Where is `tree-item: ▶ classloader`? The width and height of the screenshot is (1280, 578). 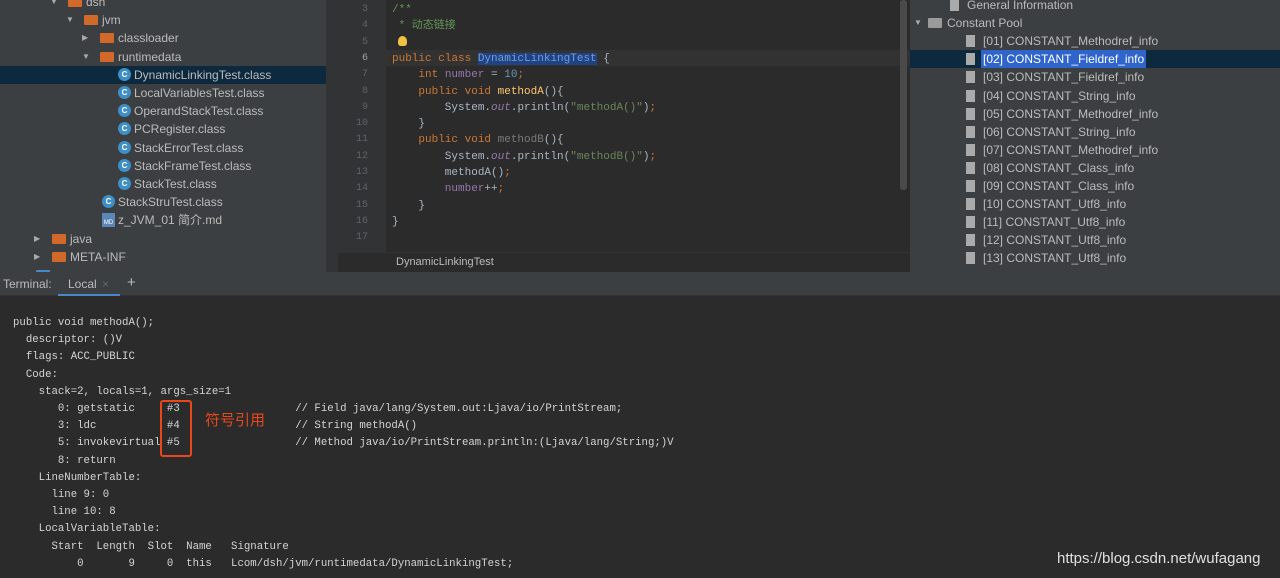 tree-item: ▶ classloader is located at coordinates (163, 38).